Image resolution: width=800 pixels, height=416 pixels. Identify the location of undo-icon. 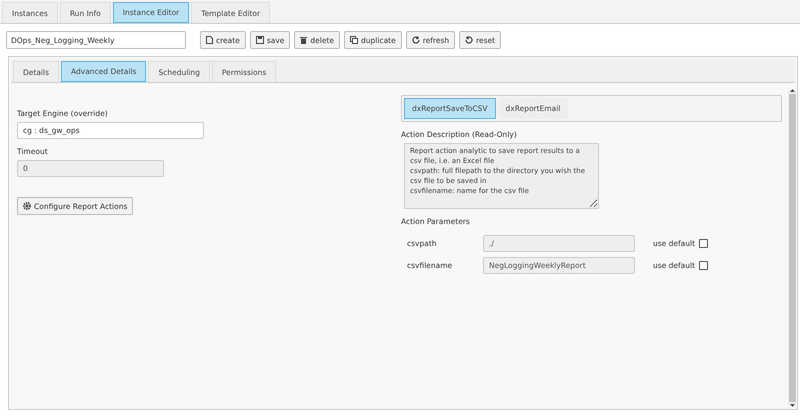
(469, 40).